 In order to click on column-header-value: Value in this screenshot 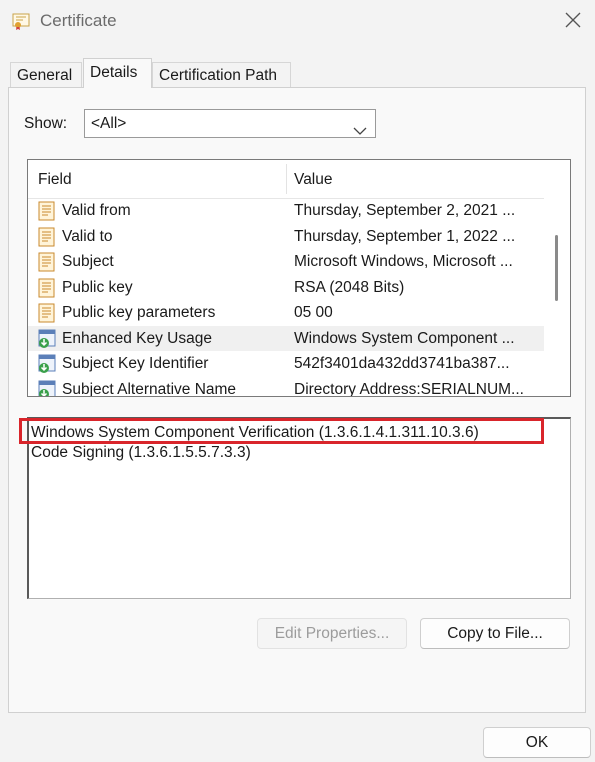, I will do `click(313, 180)`.